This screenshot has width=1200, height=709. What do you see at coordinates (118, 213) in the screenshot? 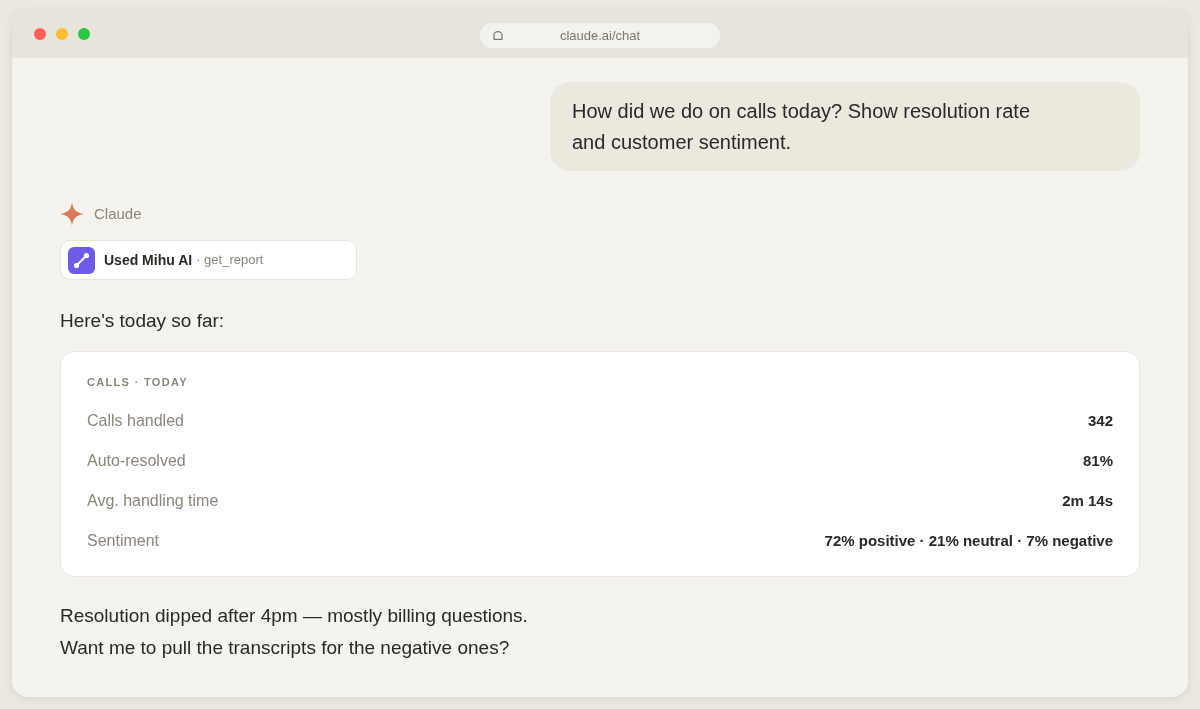
I see `assistant-name: Claude` at bounding box center [118, 213].